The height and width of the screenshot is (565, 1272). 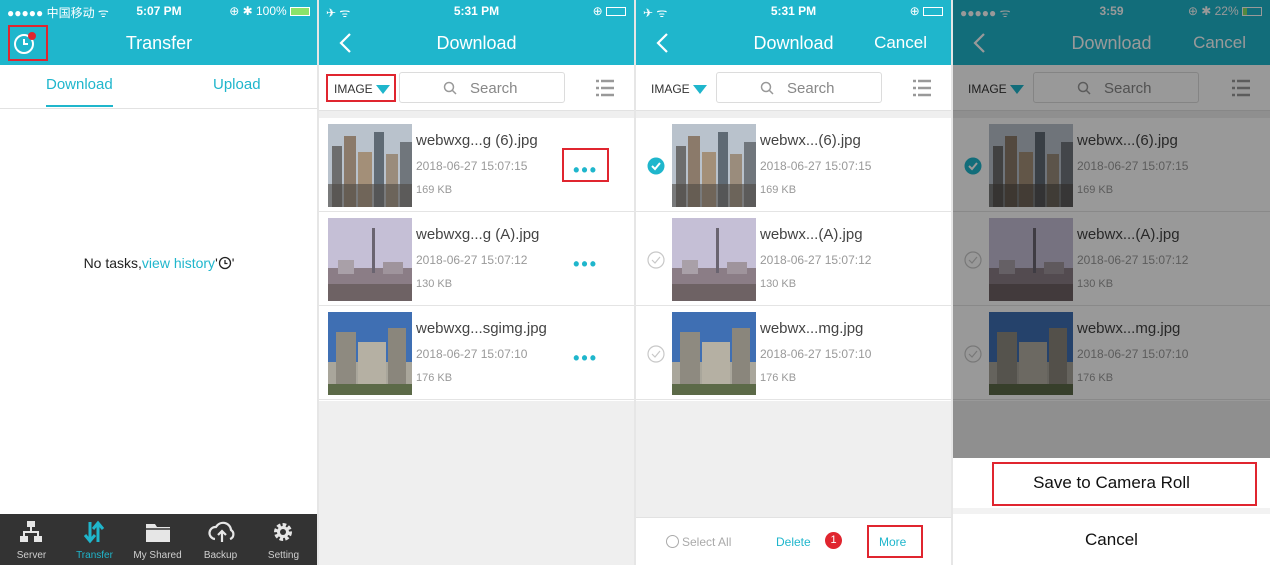 What do you see at coordinates (450, 88) in the screenshot?
I see `search-icon` at bounding box center [450, 88].